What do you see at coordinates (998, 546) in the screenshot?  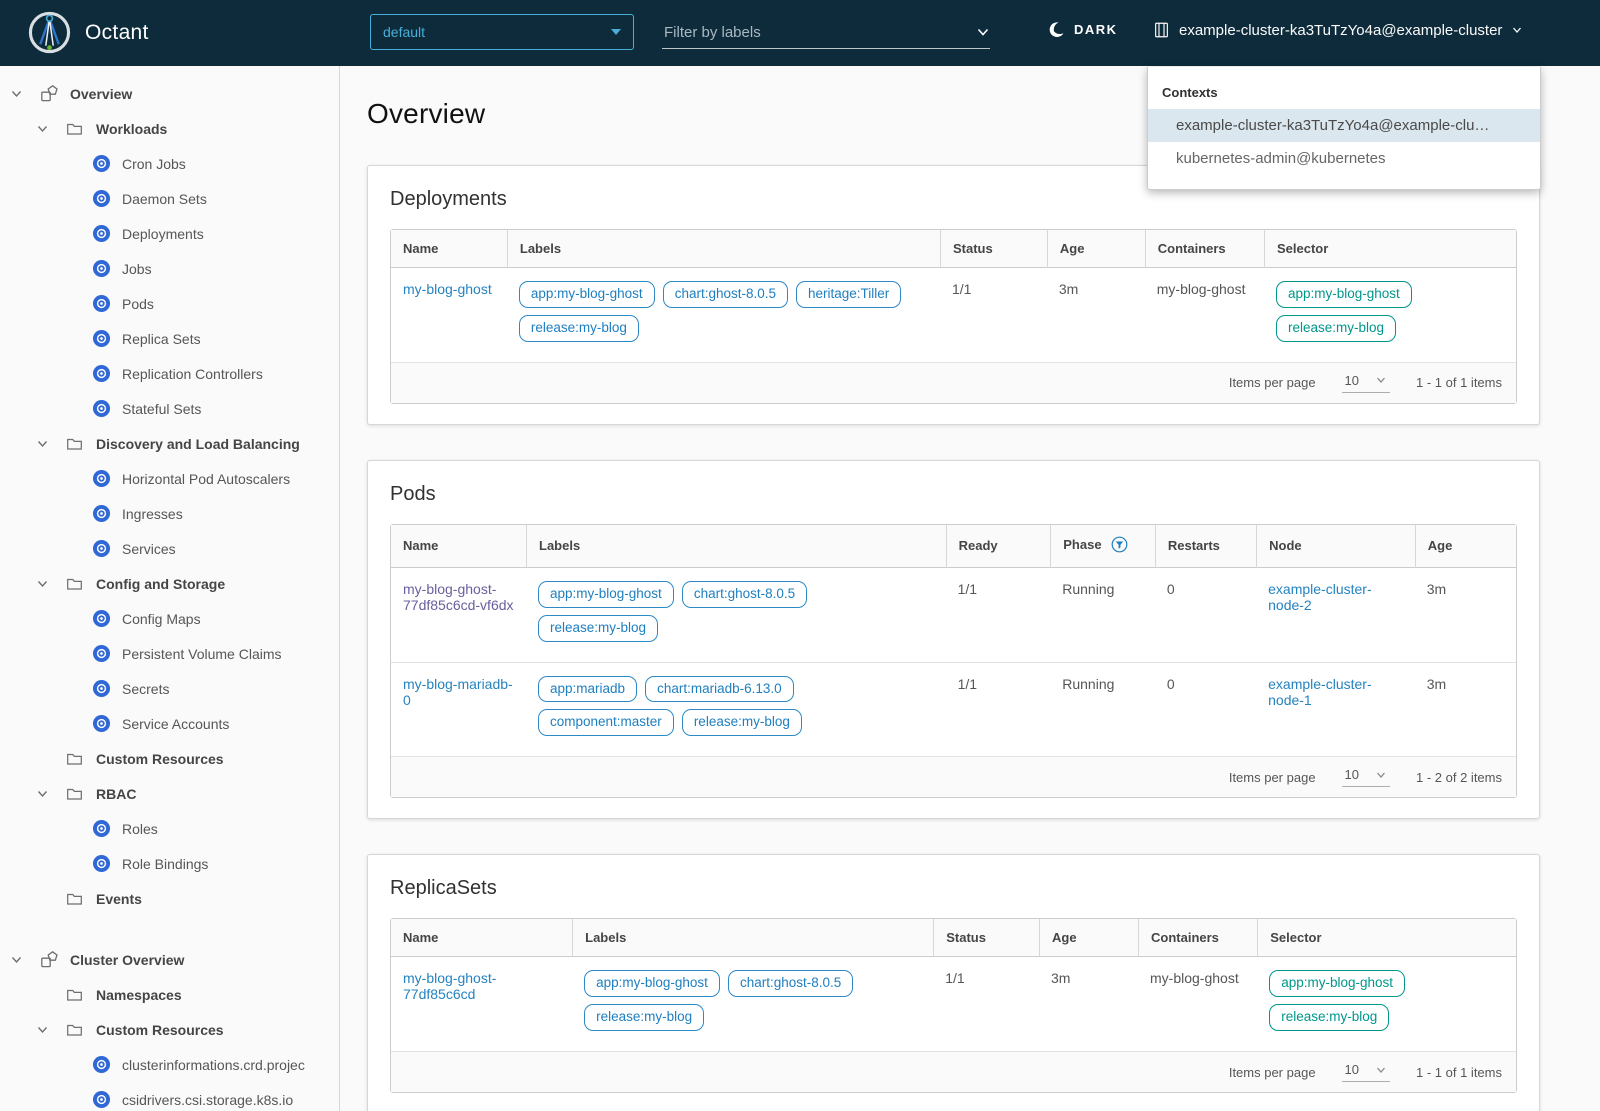 I see `column-header-ready: Ready` at bounding box center [998, 546].